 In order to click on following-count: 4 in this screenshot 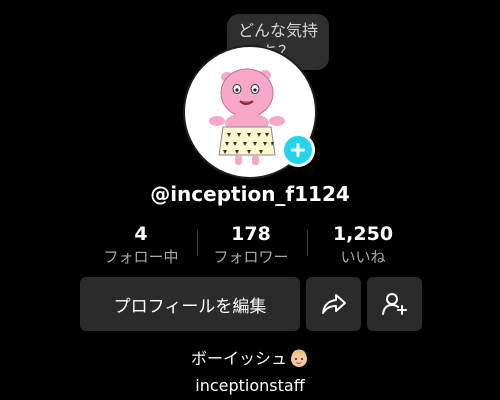, I will do `click(141, 234)`.